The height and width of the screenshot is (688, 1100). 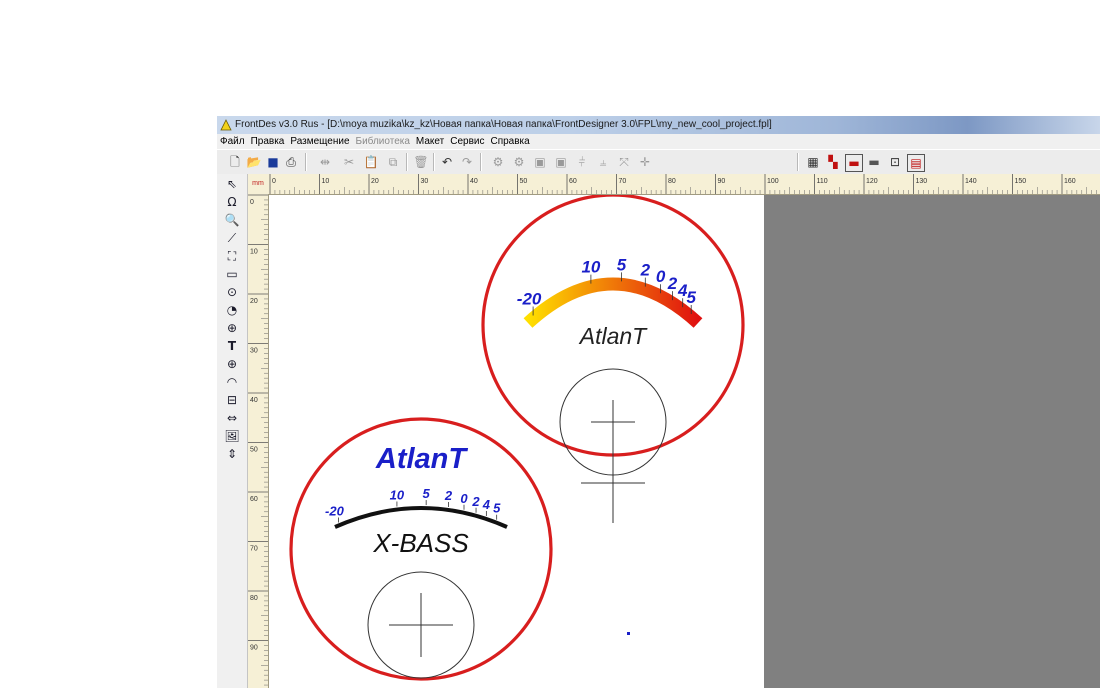 I want to click on menu-item: Сервис, so click(x=467, y=141).